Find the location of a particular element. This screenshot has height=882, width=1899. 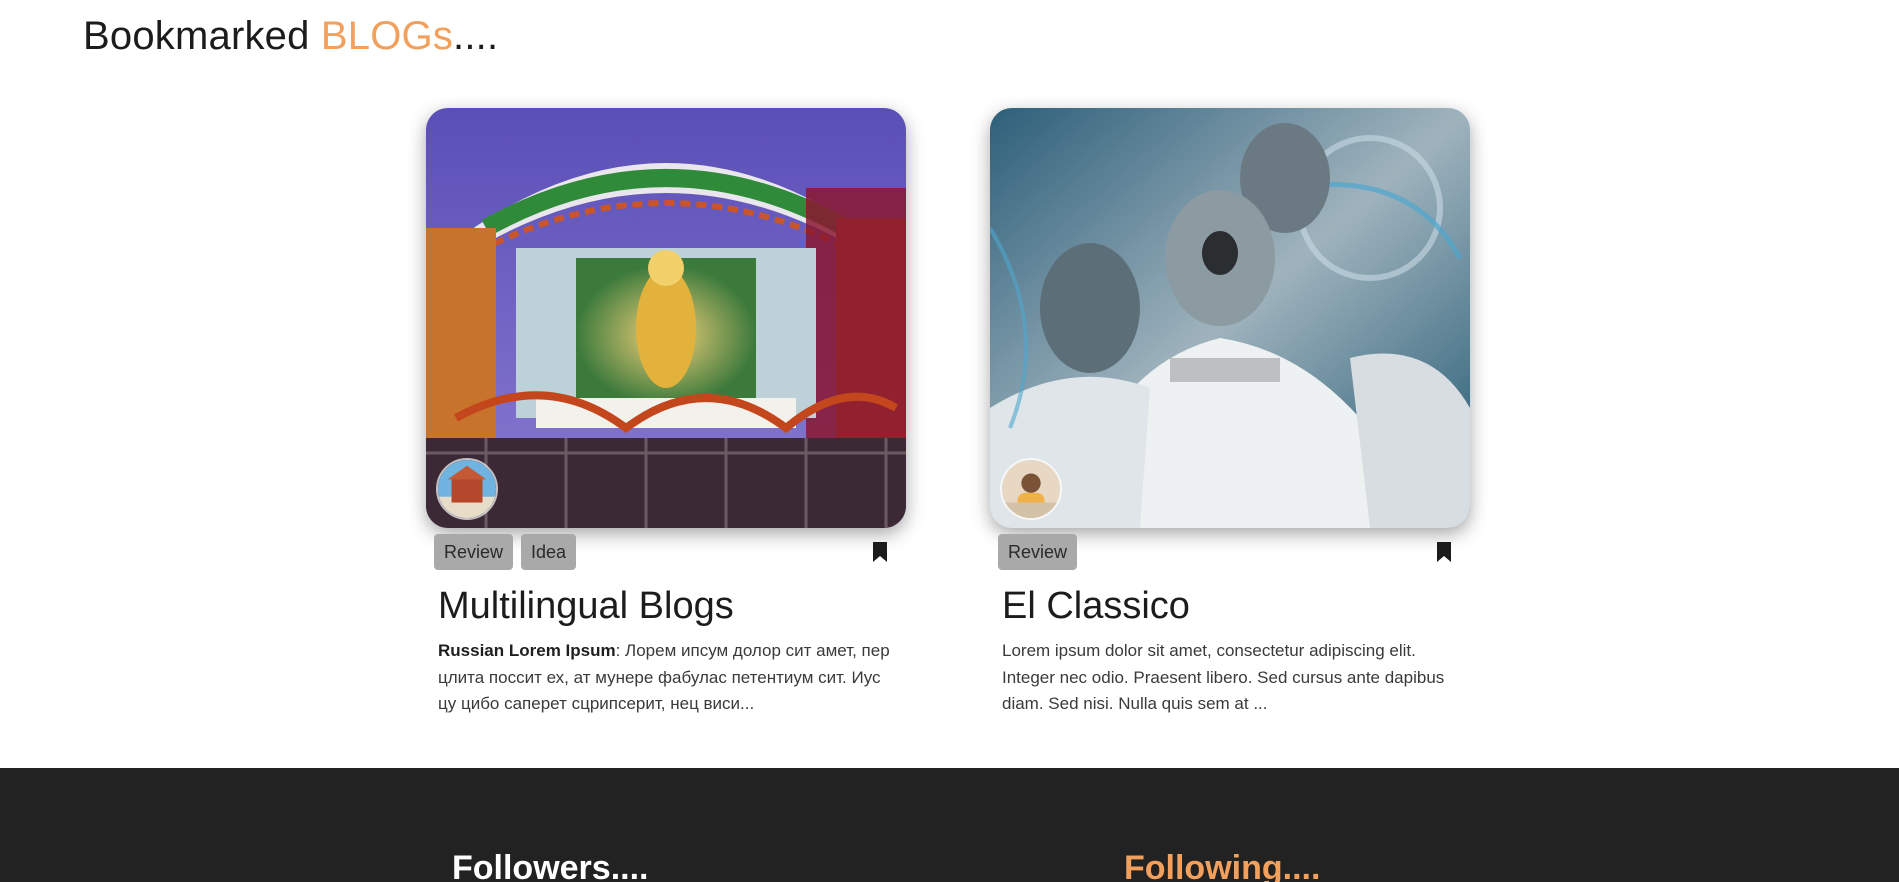

blog-card-meta: Review Idea is located at coordinates (666, 556).